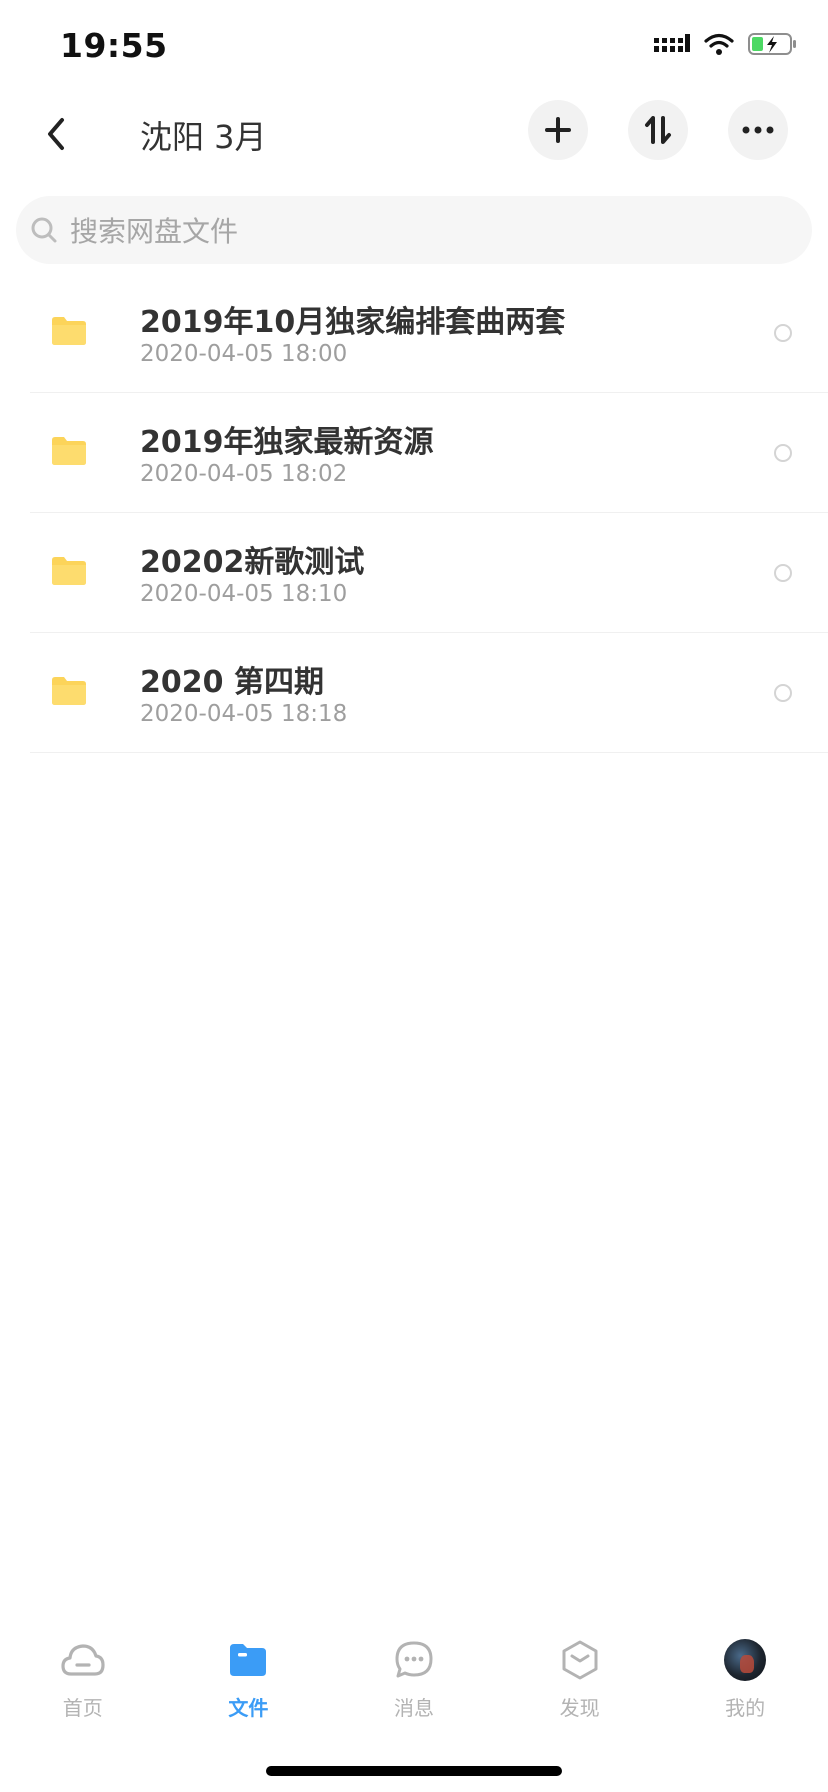 This screenshot has height=1792, width=828. Describe the element at coordinates (719, 44) in the screenshot. I see `wifi-icon` at that location.